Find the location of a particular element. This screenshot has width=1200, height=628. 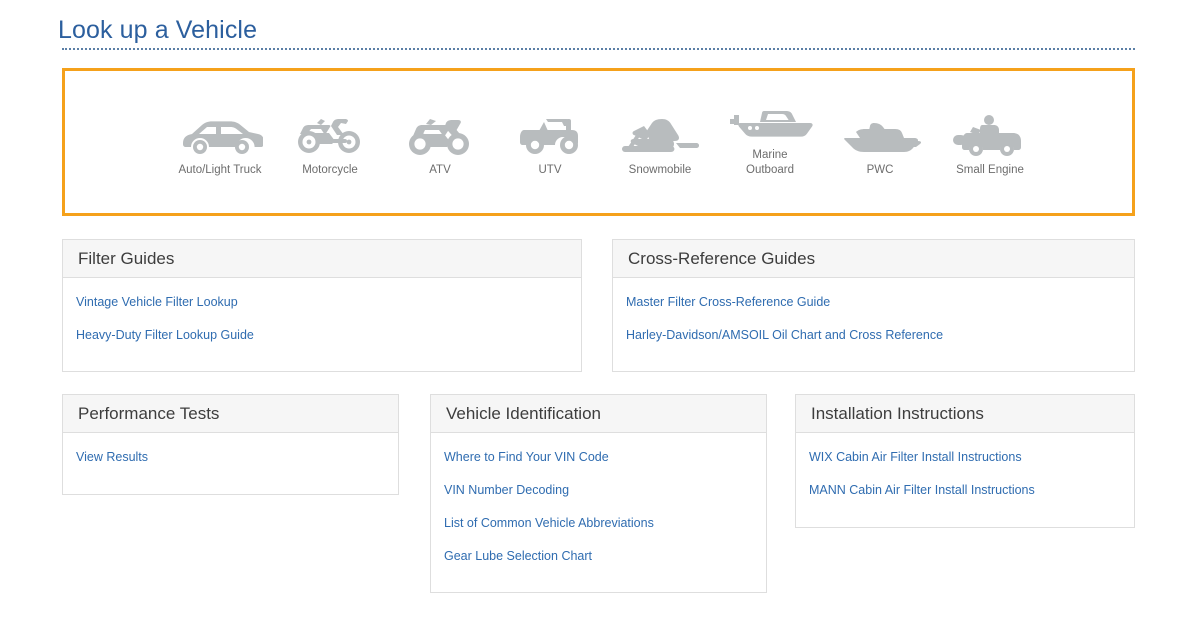

link-view-results: View Results is located at coordinates (229, 457).